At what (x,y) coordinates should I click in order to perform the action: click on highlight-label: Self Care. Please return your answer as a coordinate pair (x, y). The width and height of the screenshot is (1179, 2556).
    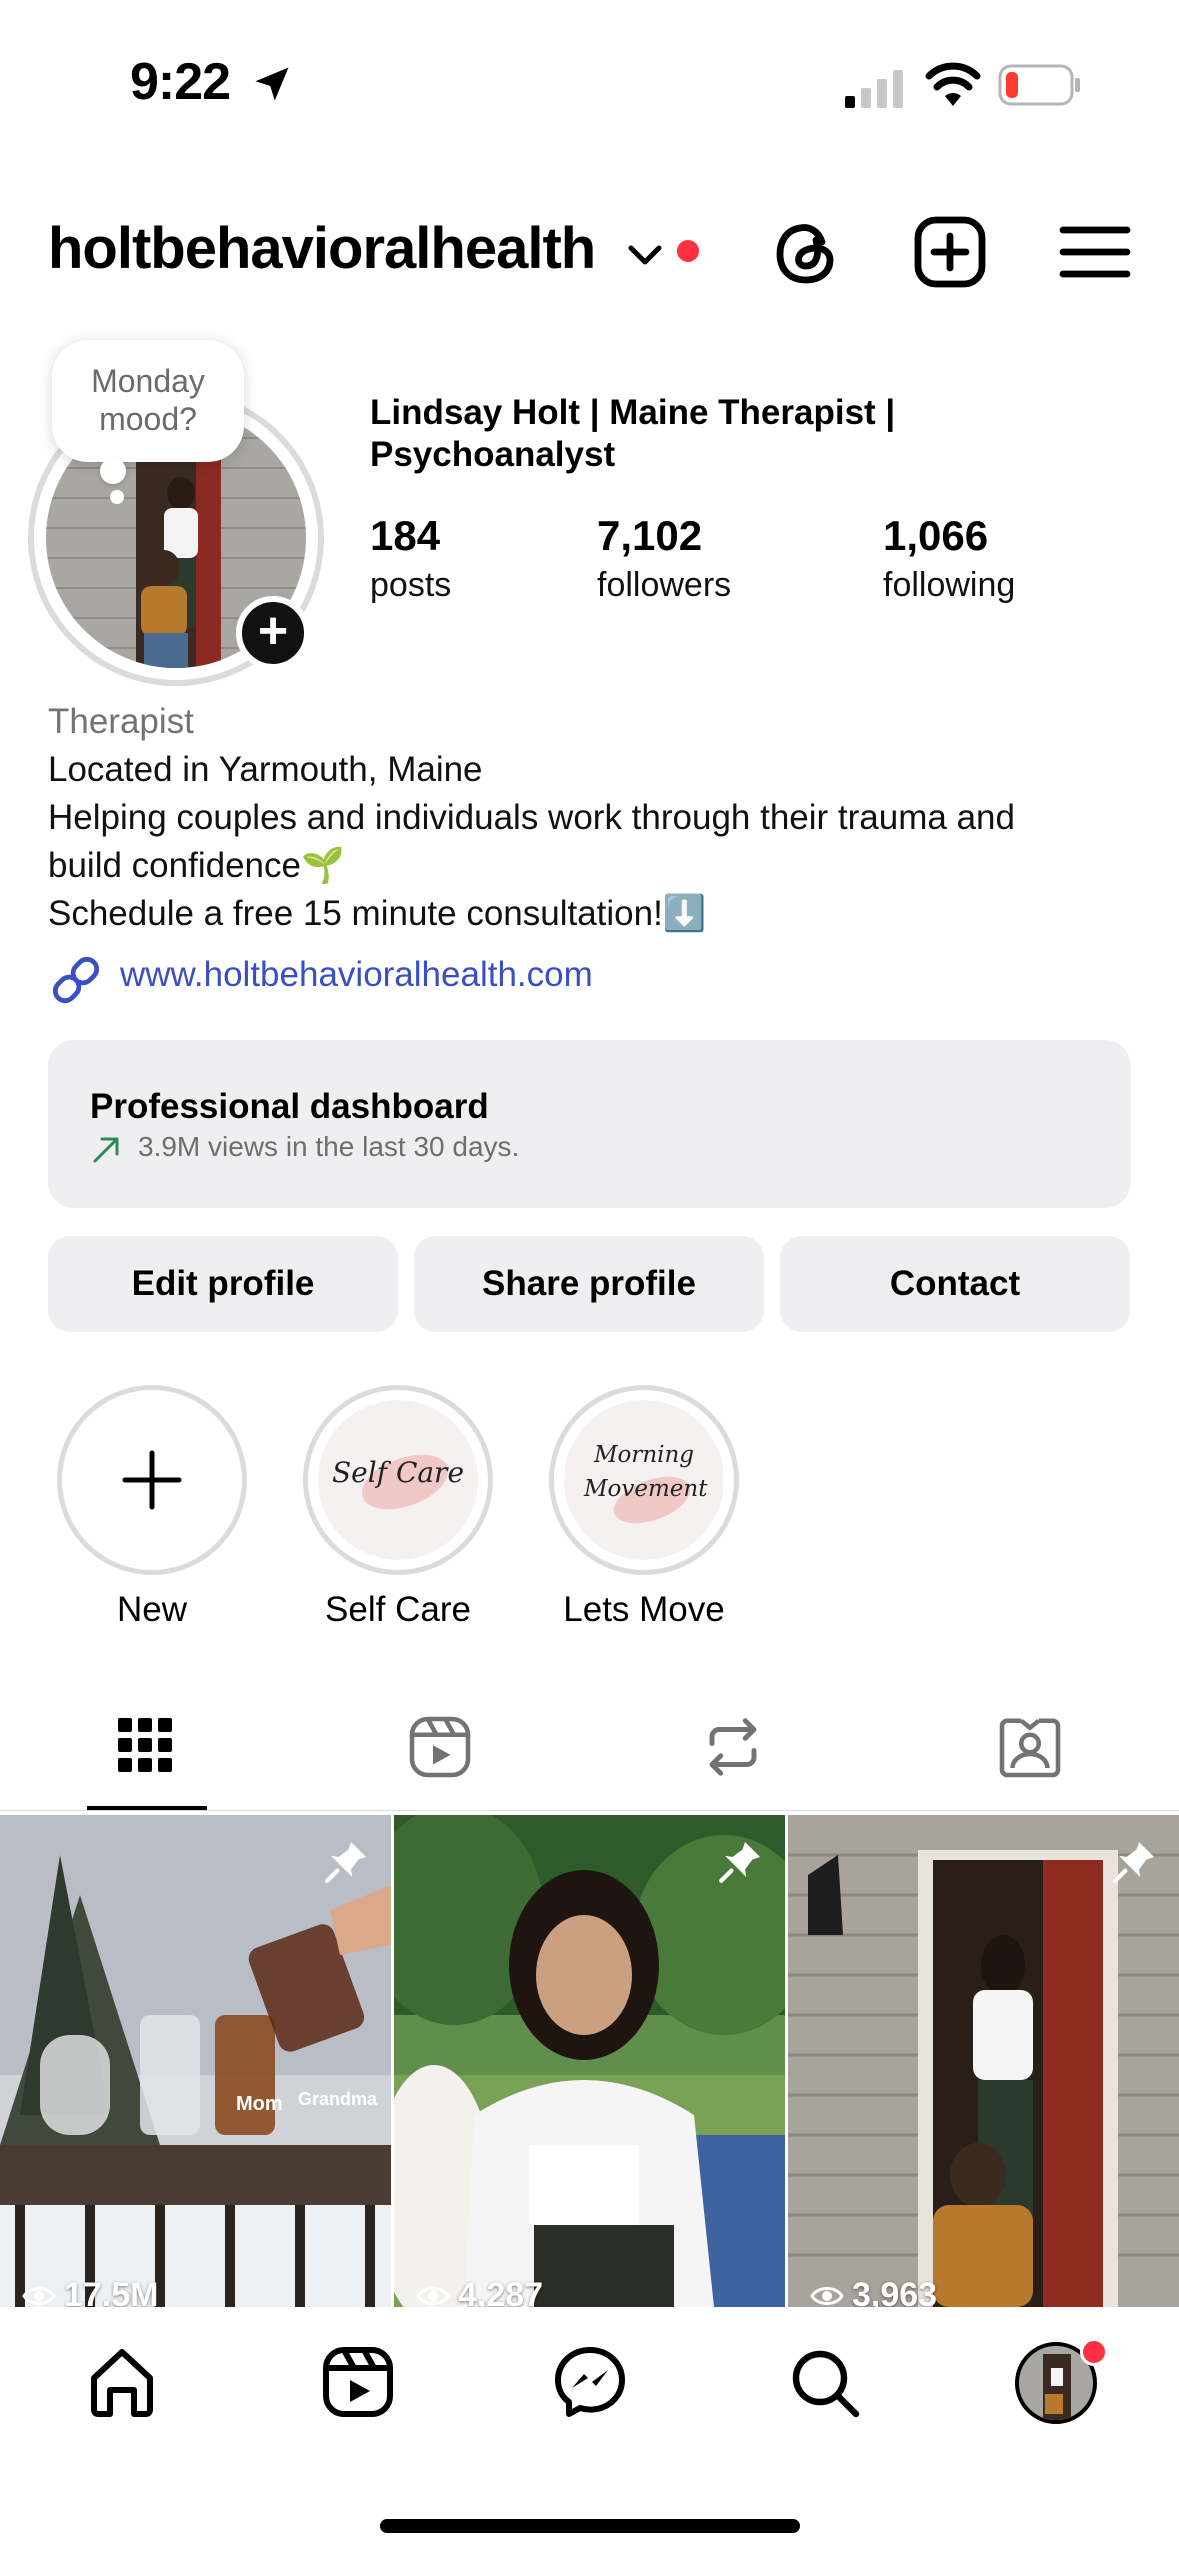
    Looking at the image, I should click on (398, 1609).